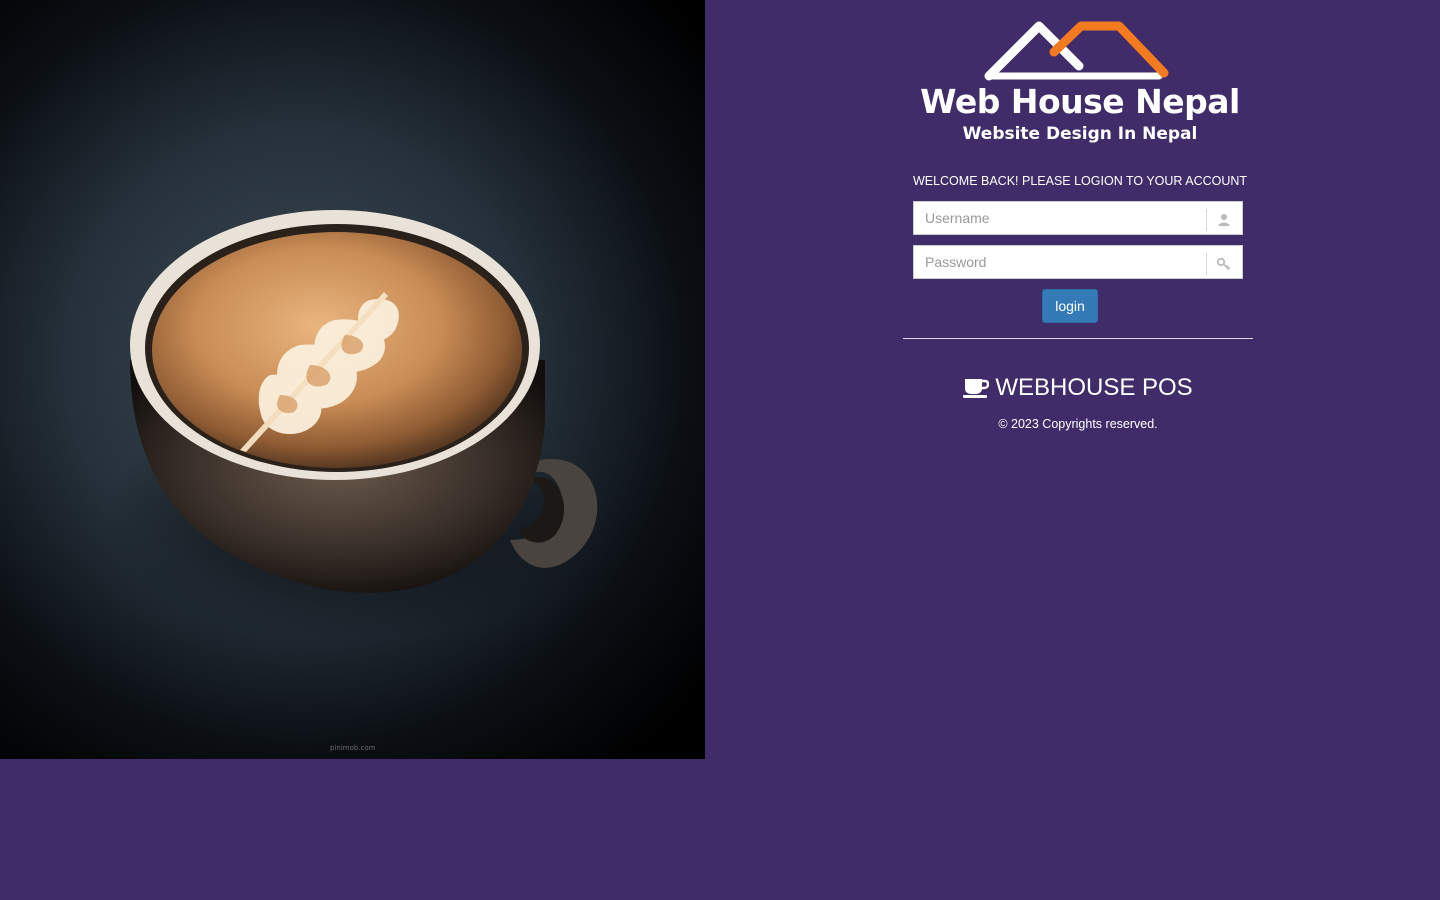 This screenshot has height=900, width=1440. What do you see at coordinates (1080, 101) in the screenshot?
I see `brand-name: Web House Nepal` at bounding box center [1080, 101].